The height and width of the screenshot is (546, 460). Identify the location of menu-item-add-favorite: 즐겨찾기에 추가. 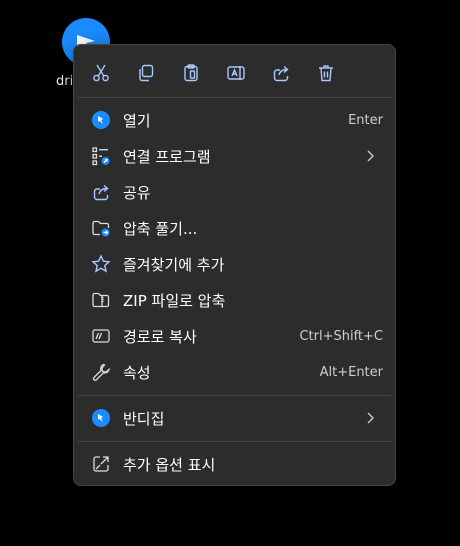
(234, 264).